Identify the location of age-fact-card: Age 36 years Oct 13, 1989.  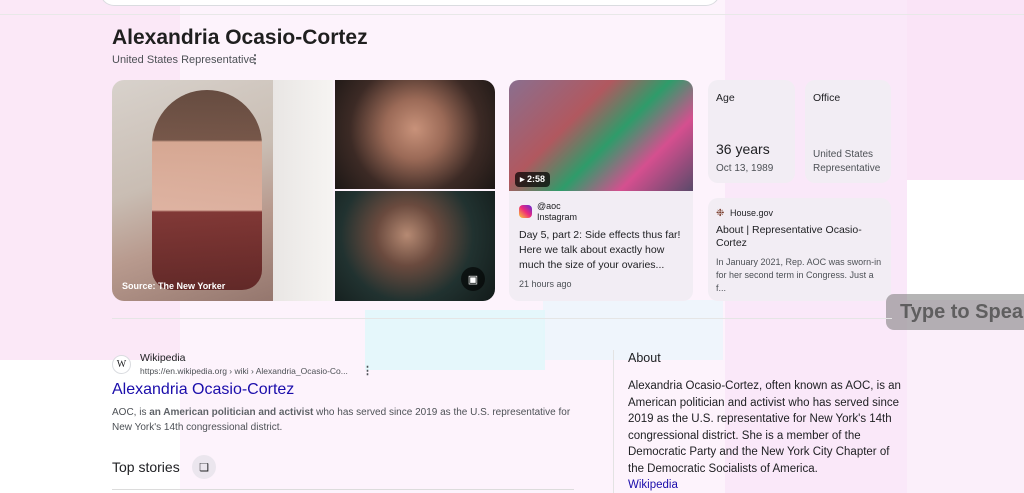
(751, 131).